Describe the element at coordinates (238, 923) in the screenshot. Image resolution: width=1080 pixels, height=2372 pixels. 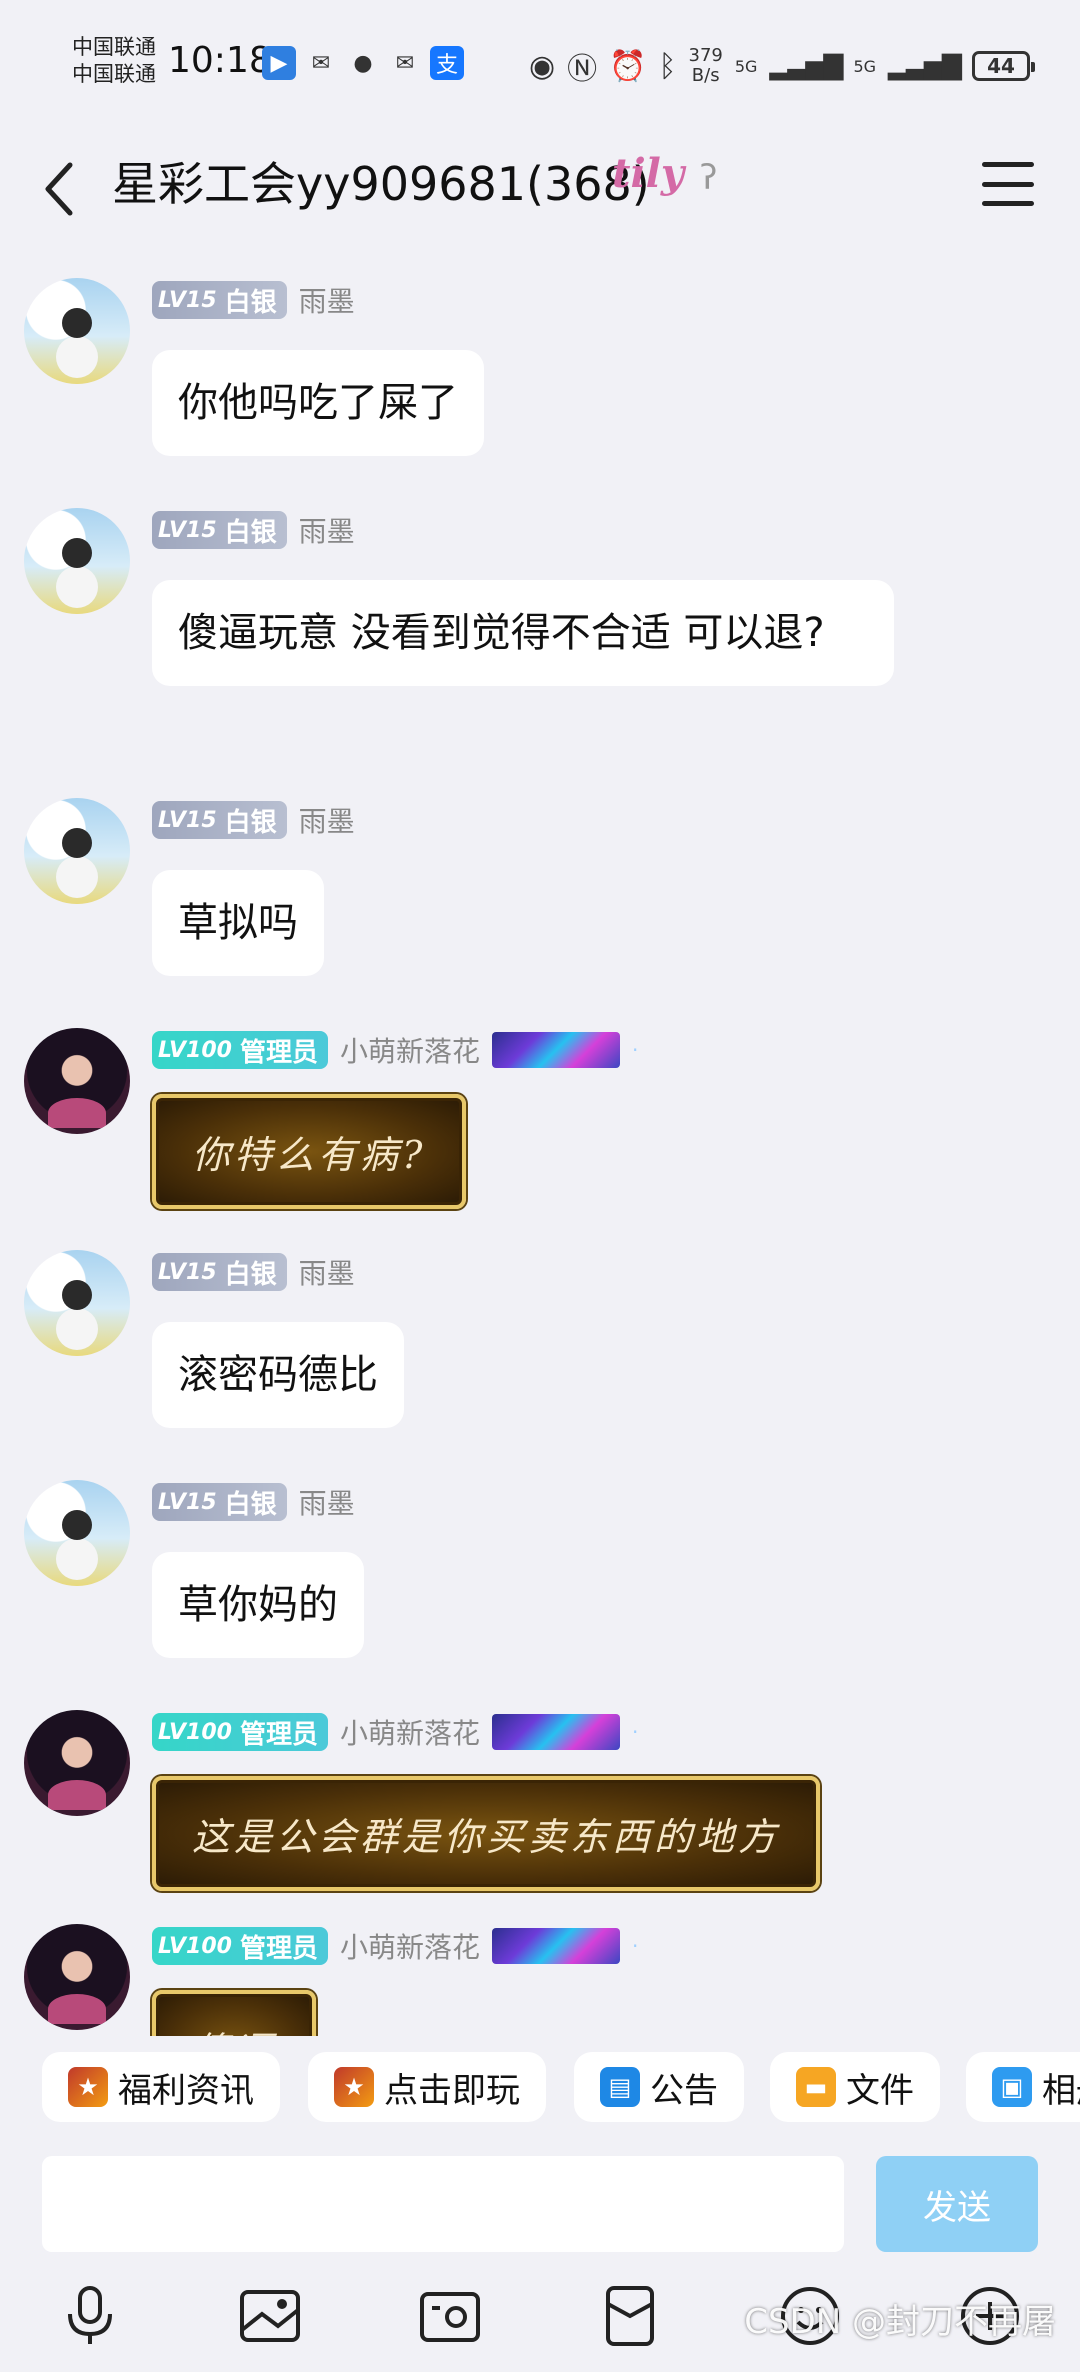
I see `message-bubble: 草拟吗` at that location.